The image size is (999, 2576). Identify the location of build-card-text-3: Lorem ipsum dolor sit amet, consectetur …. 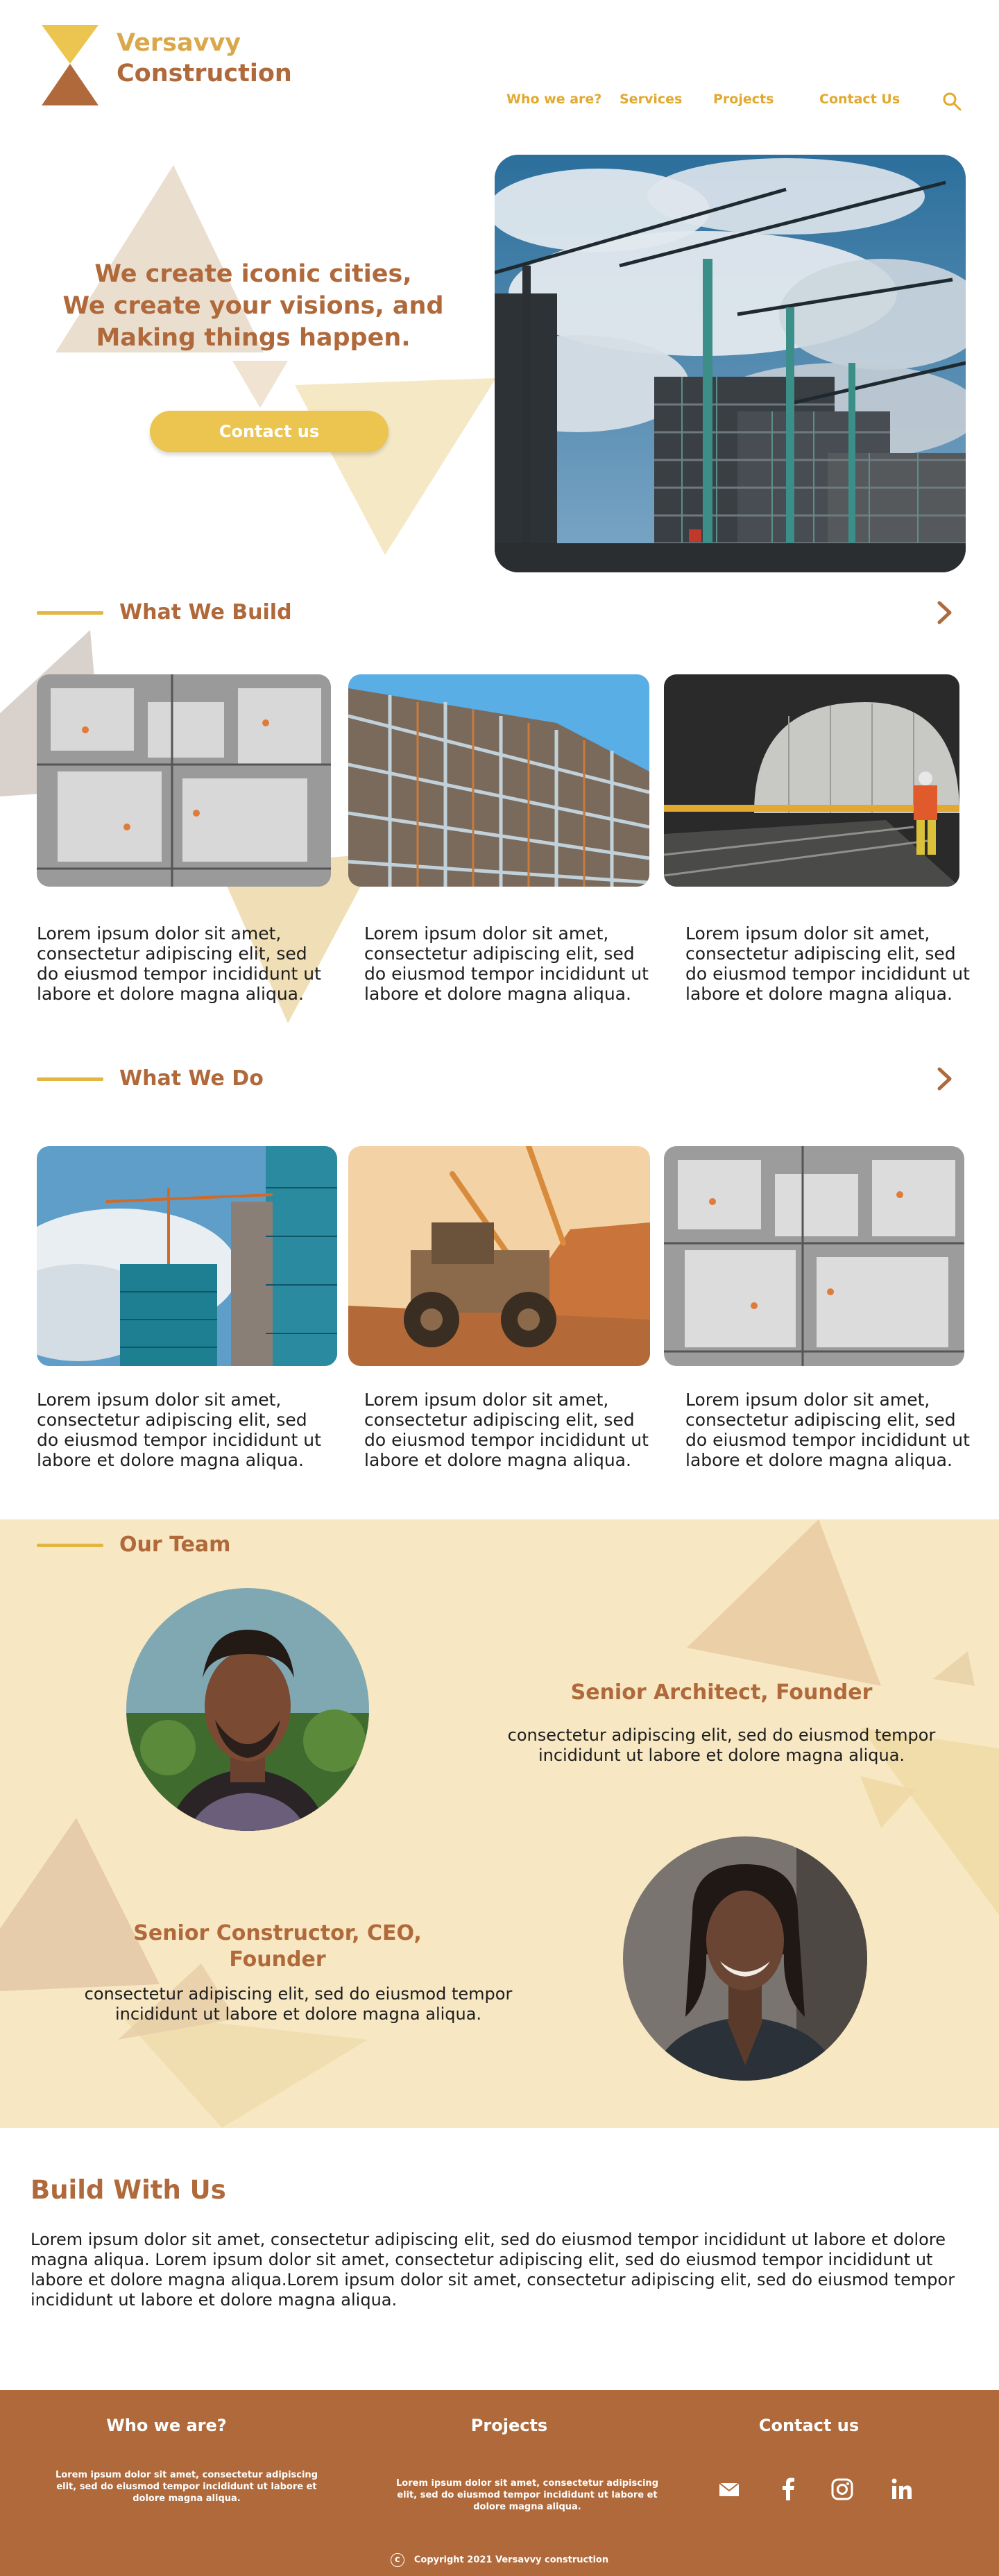
(827, 963).